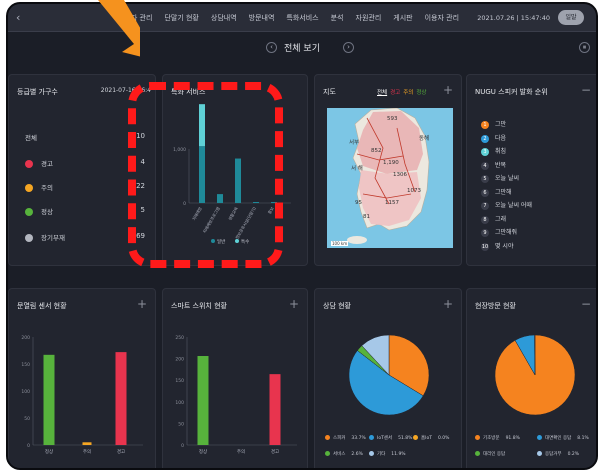 Image resolution: width=602 pixels, height=473 pixels. What do you see at coordinates (494, 454) in the screenshot?
I see `legend-label: 대리인 응답` at bounding box center [494, 454].